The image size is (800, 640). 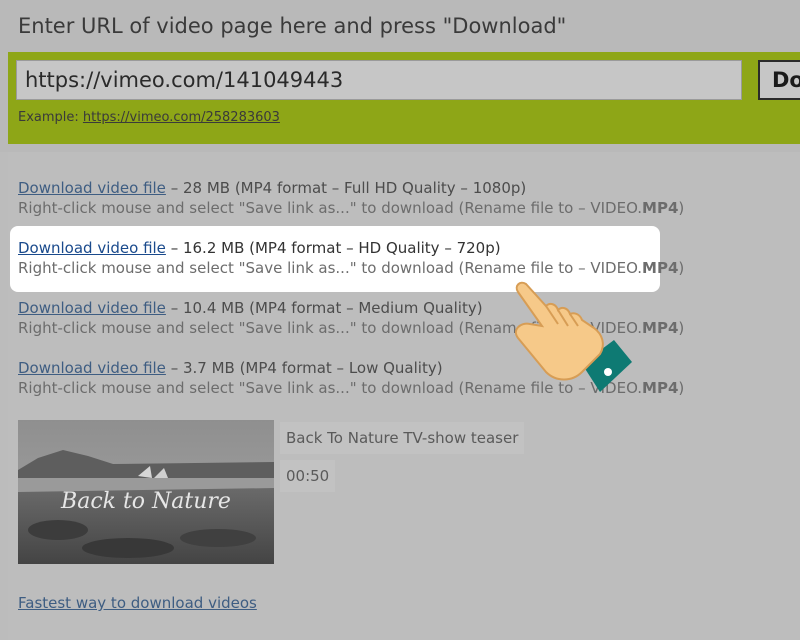 What do you see at coordinates (379, 80) in the screenshot?
I see `url-input` at bounding box center [379, 80].